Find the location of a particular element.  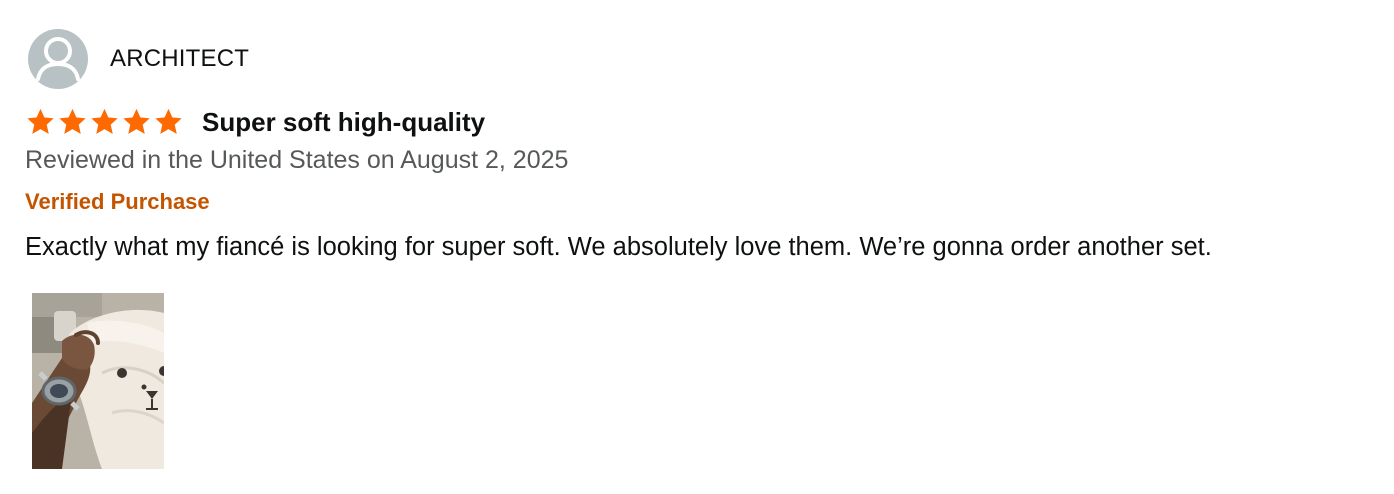

review-photo-image is located at coordinates (98, 381).